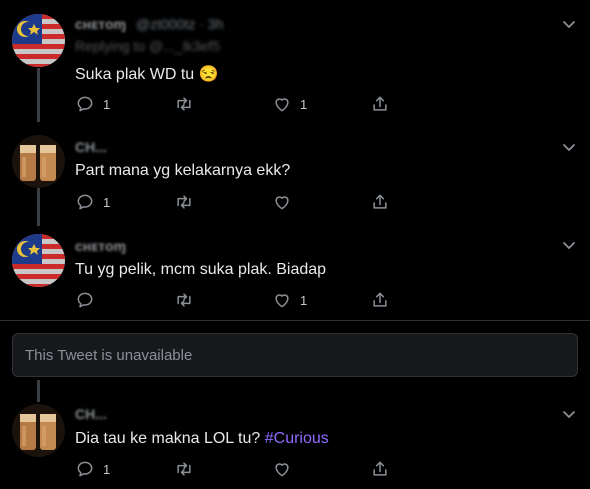  I want to click on tweet-text: Suka plak WD tu 😒, so click(147, 74).